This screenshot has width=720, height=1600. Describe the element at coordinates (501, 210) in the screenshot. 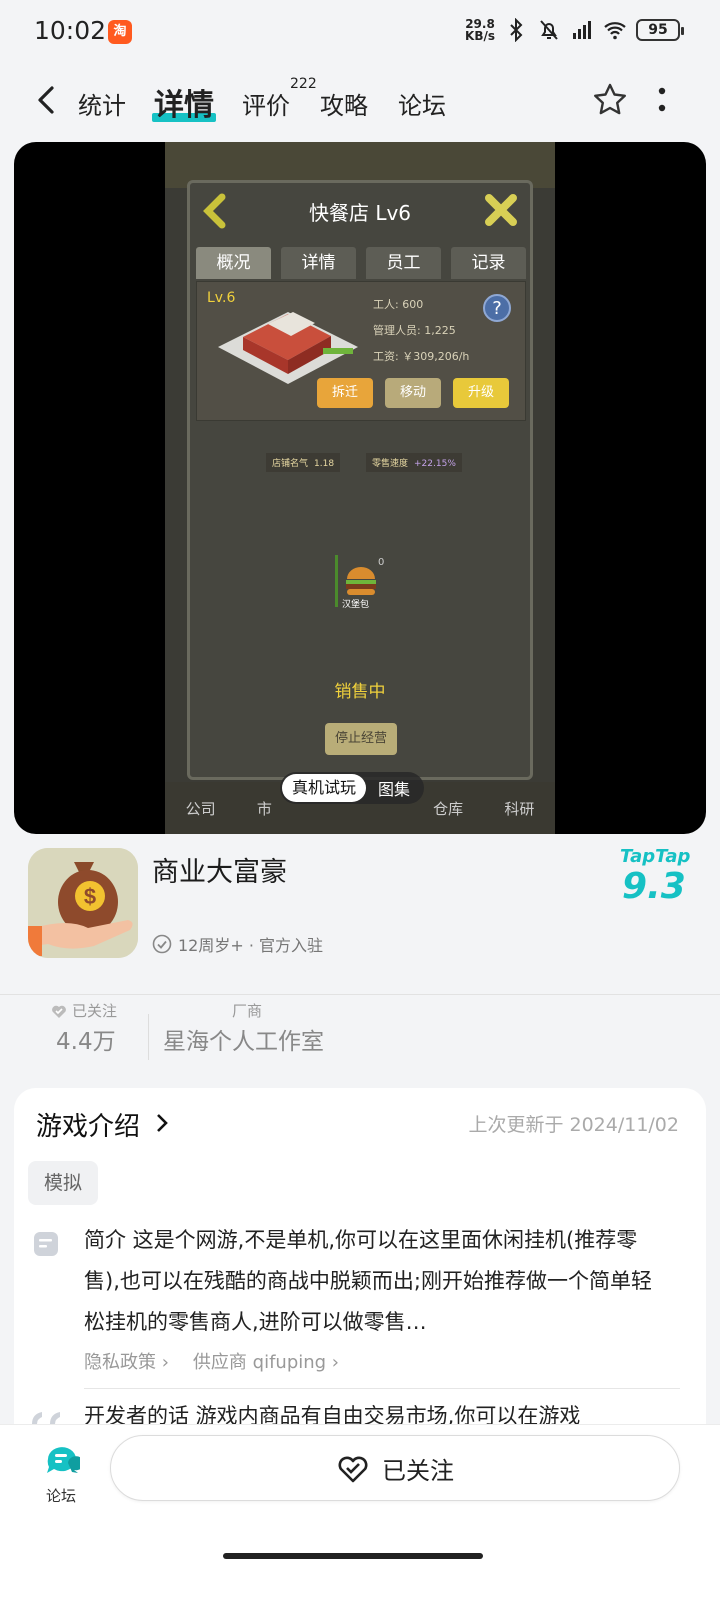

I see `game-close-icon` at that location.